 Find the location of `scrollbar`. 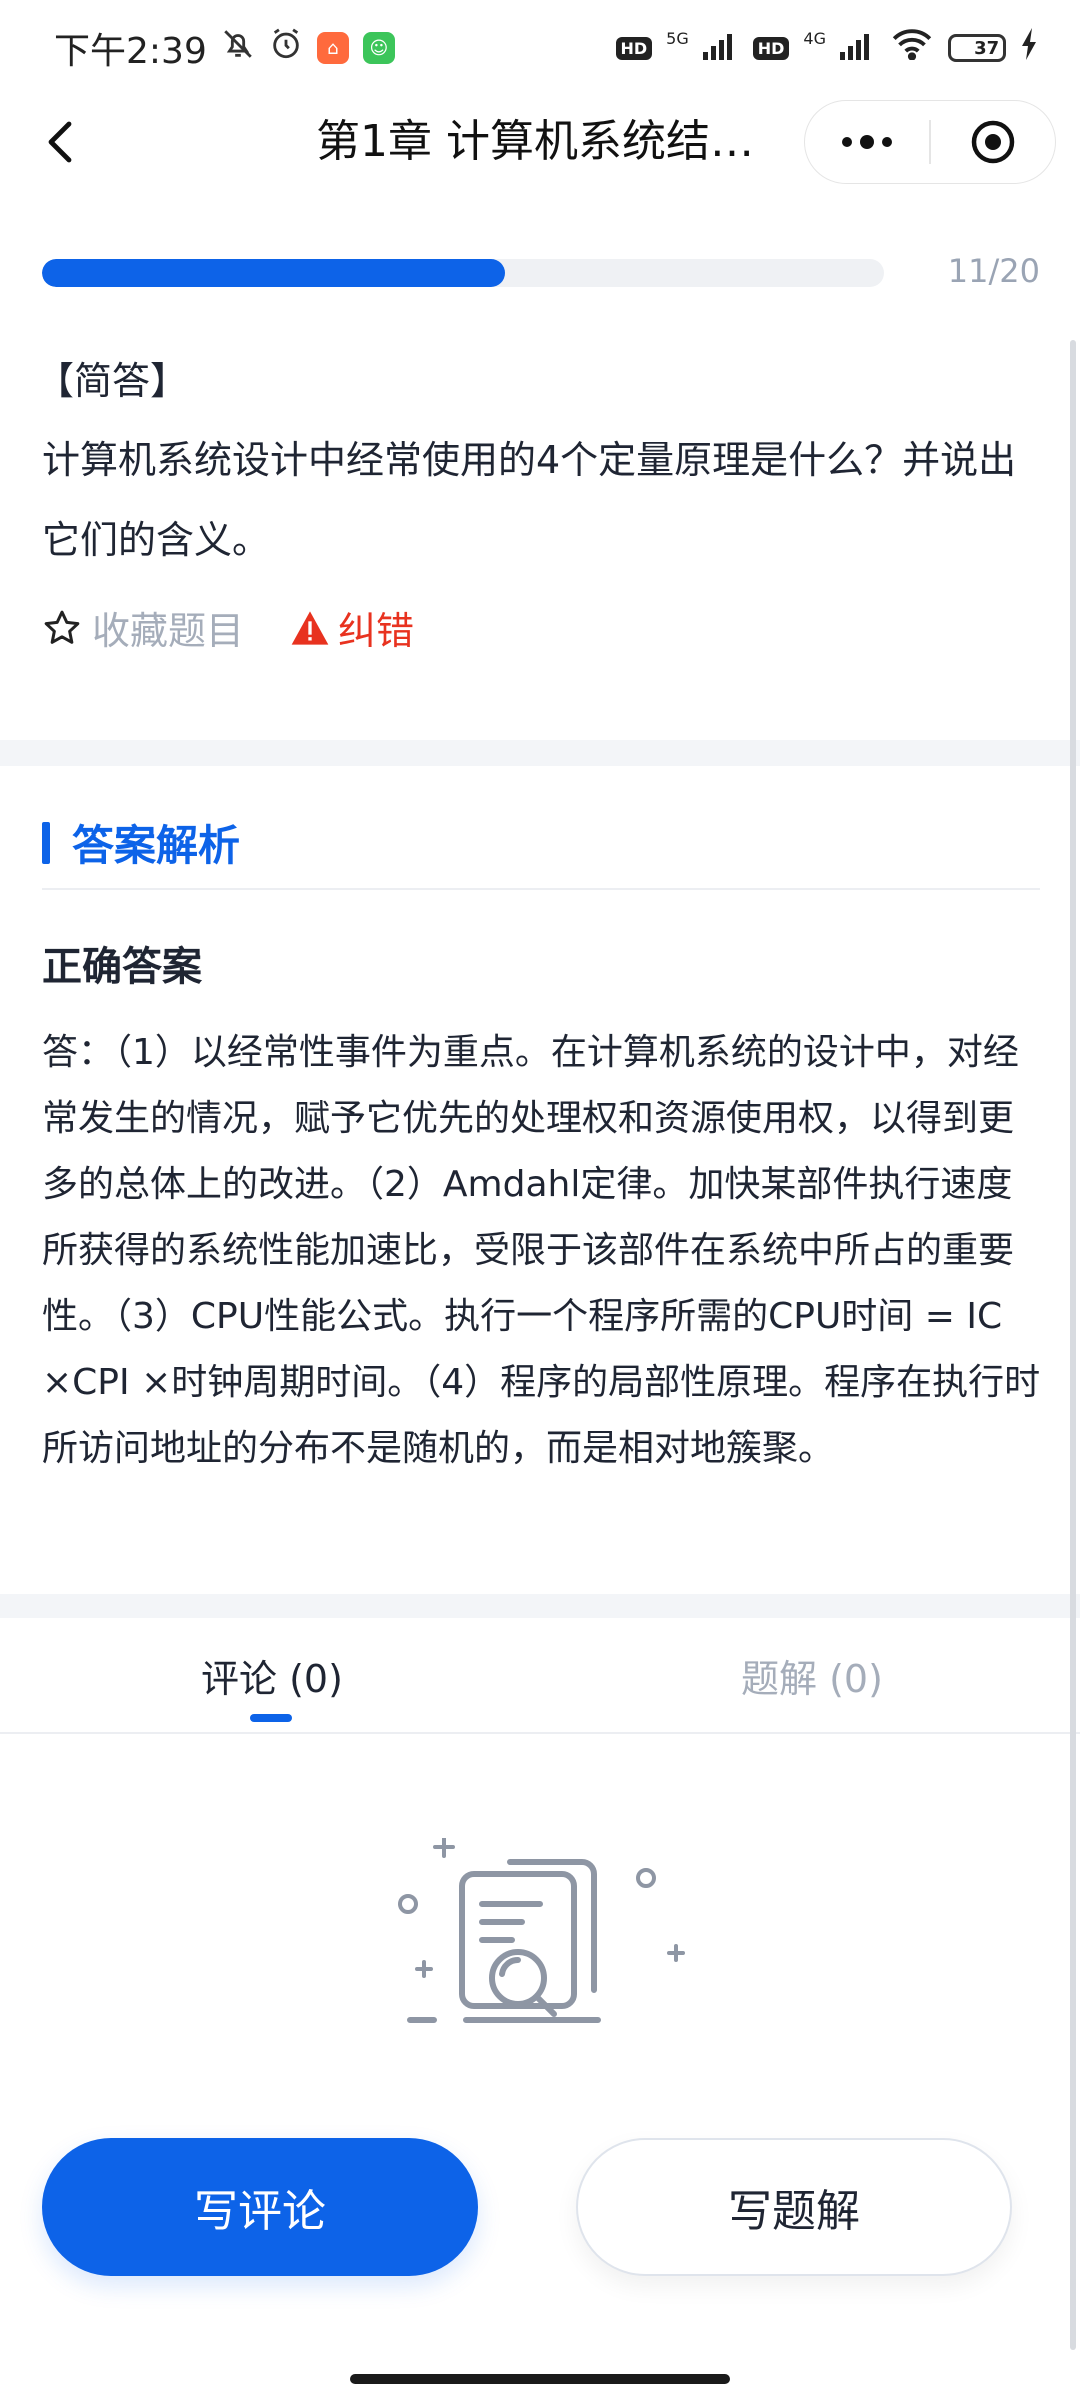

scrollbar is located at coordinates (1073, 1345).